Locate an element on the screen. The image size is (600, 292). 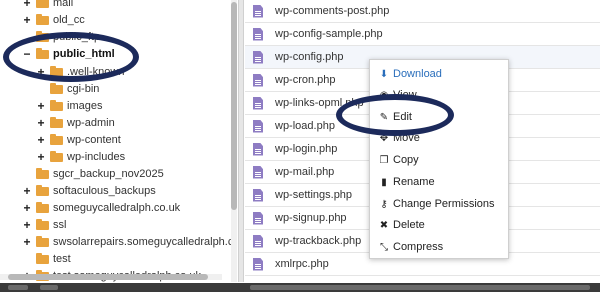
tree-item-label: sgcr_backup_nov2025 is located at coordinates (108, 174).